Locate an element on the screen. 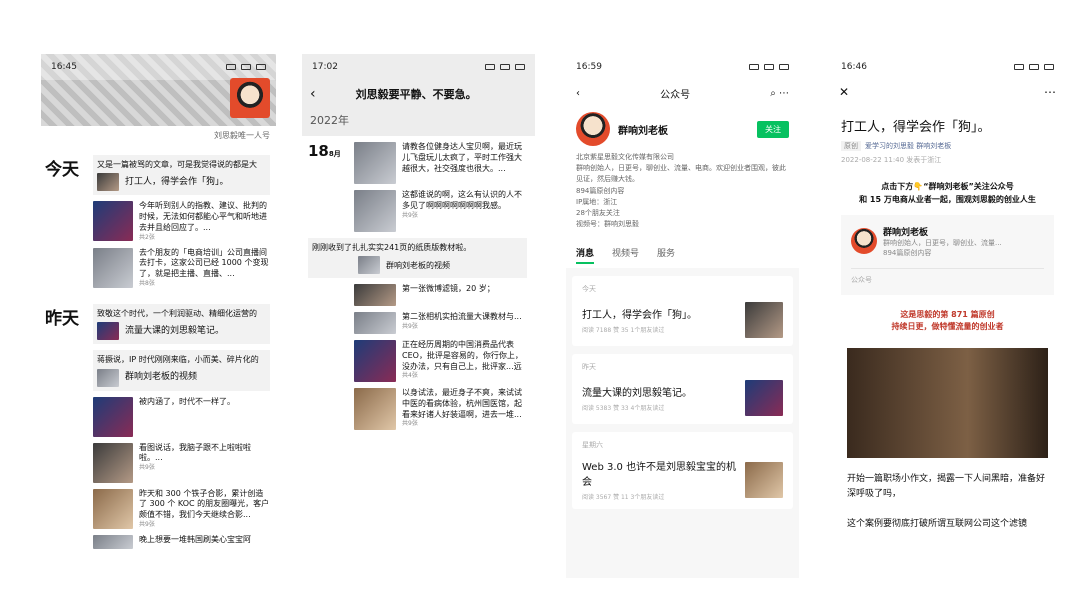  account-name: 群响刘老板 is located at coordinates (906, 232).